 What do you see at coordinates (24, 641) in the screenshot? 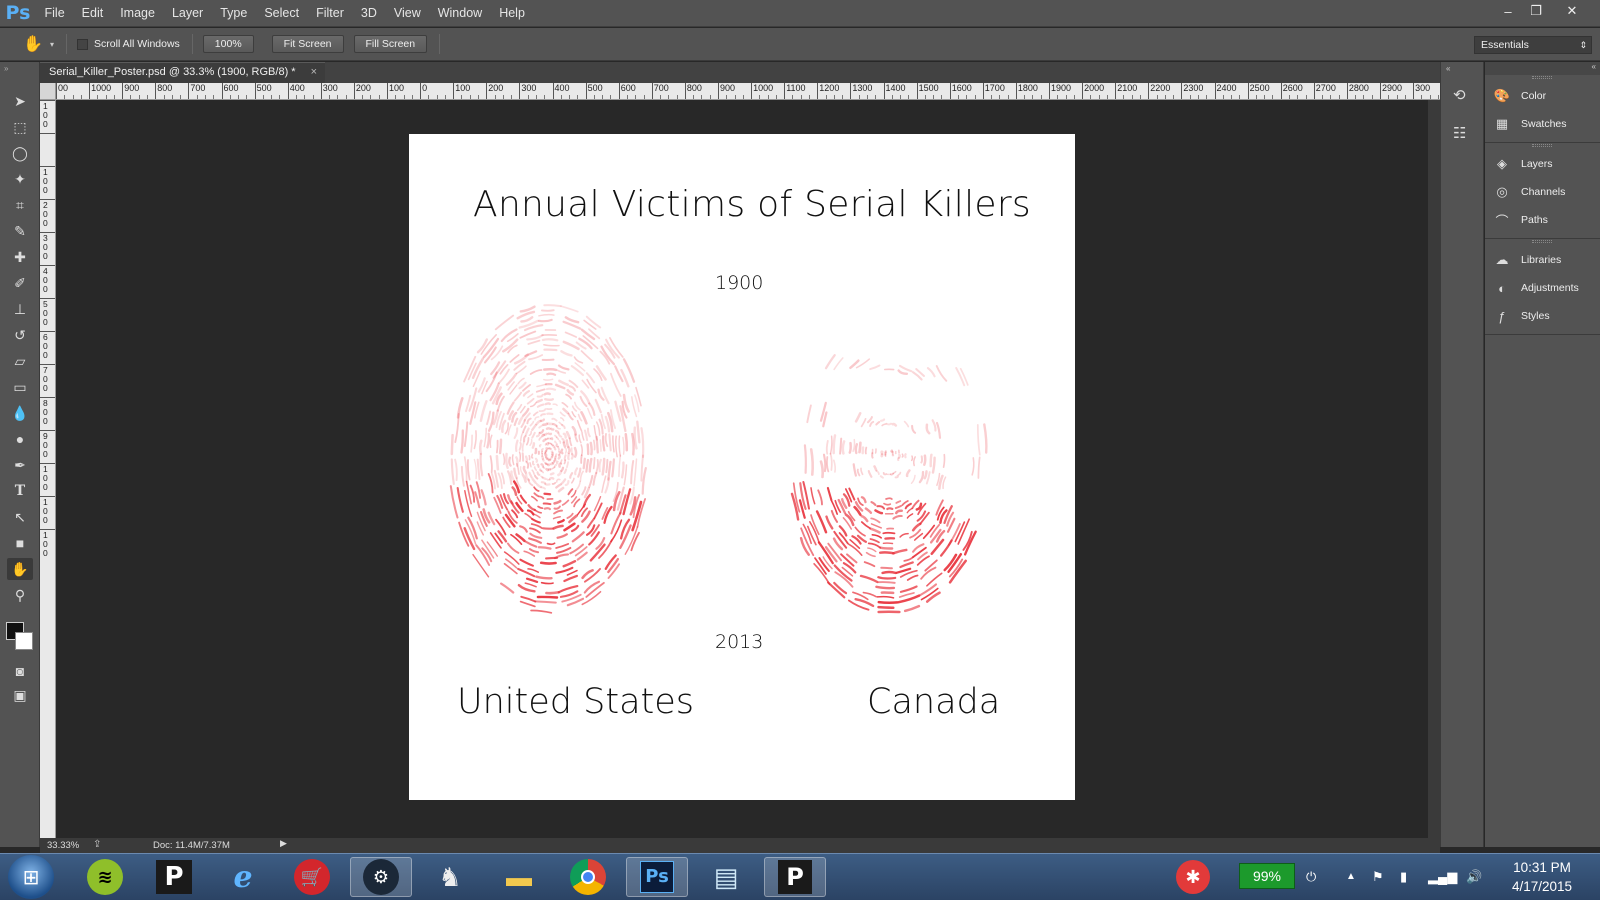
I see `background-color-swatch` at bounding box center [24, 641].